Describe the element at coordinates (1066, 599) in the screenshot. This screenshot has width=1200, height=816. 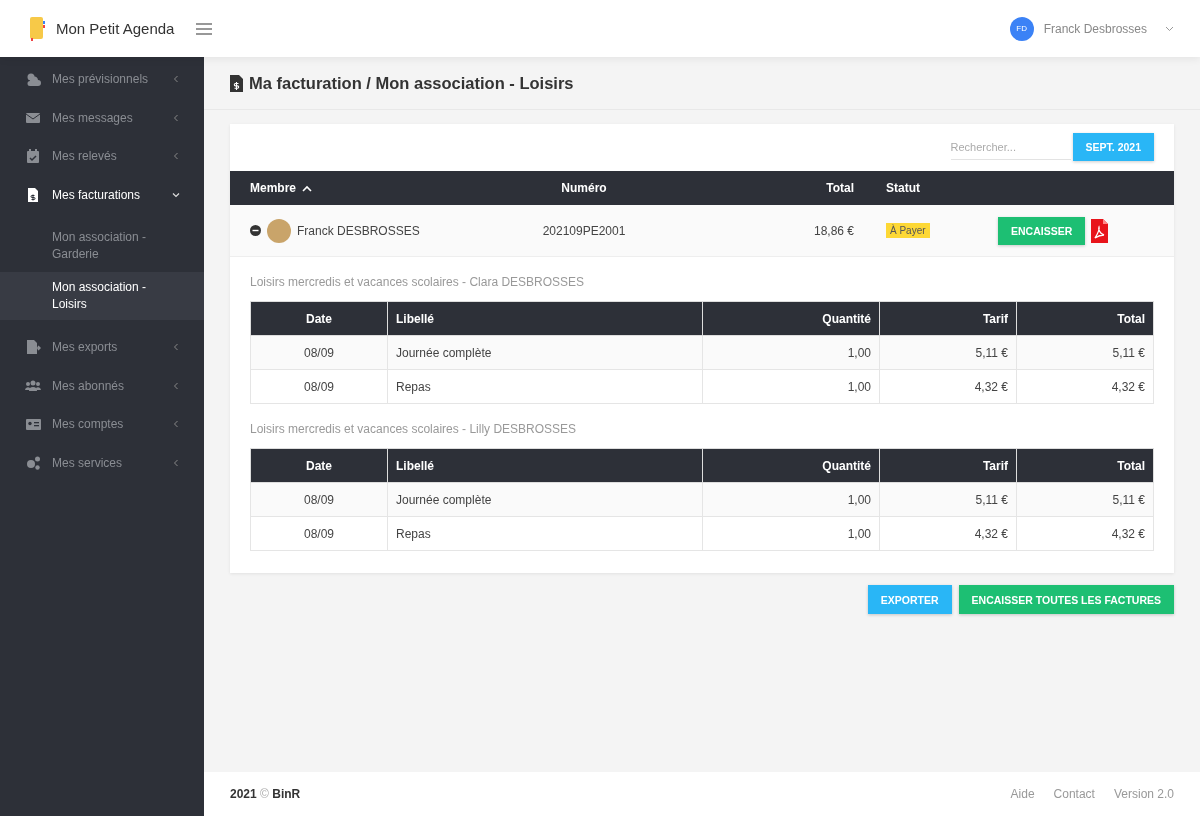
I see `cash-in-all-button: ENCAISSER TOUTES LES FACTURES` at that location.